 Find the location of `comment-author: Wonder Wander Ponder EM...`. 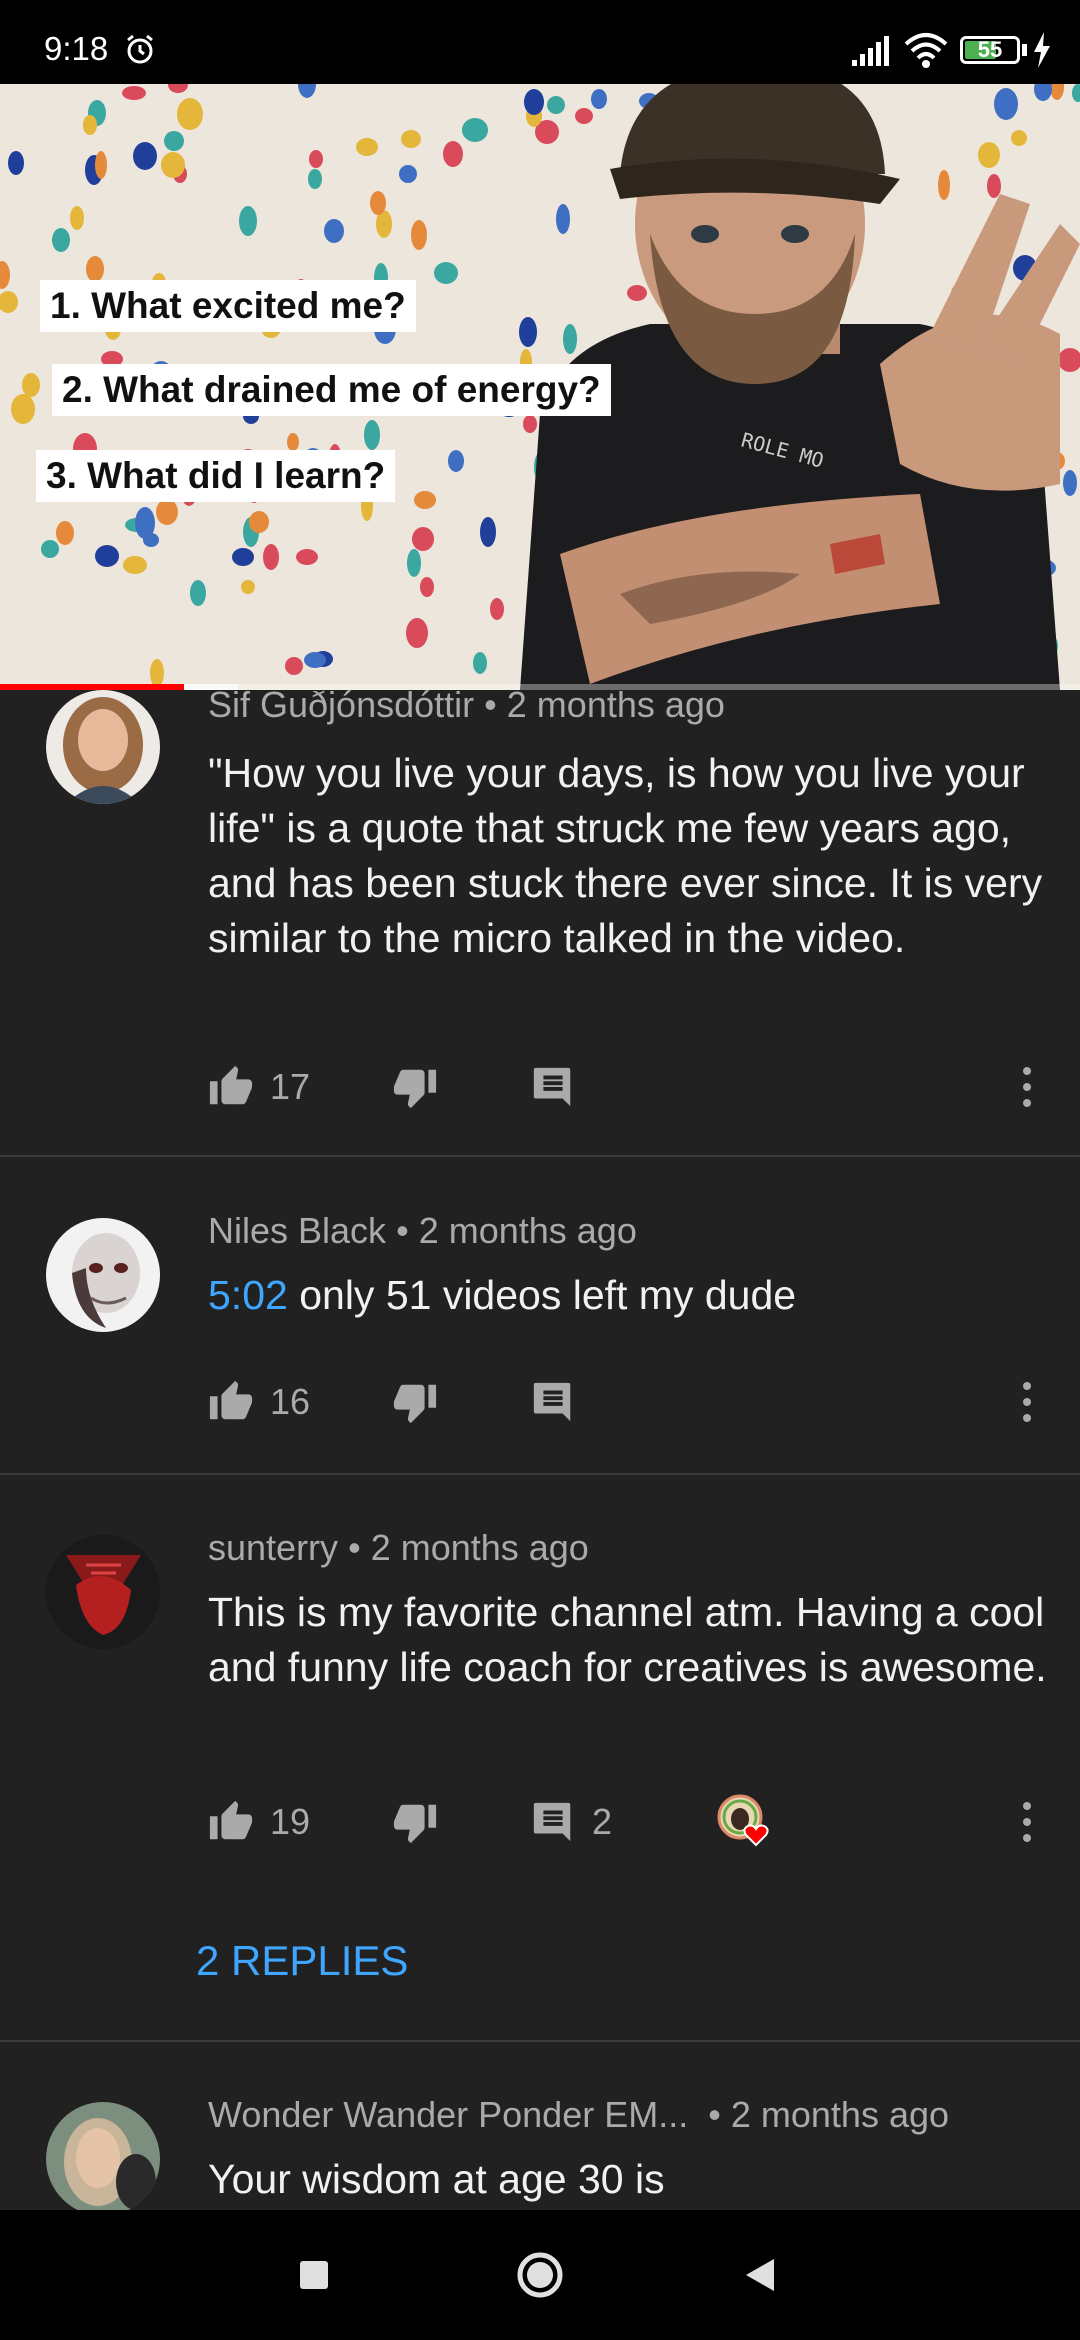

comment-author: Wonder Wander Ponder EM... is located at coordinates (448, 2114).